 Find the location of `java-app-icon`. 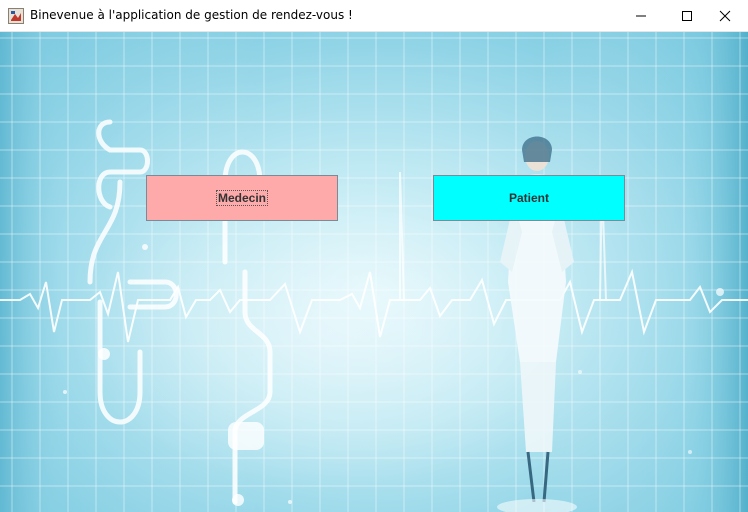

java-app-icon is located at coordinates (16, 16).